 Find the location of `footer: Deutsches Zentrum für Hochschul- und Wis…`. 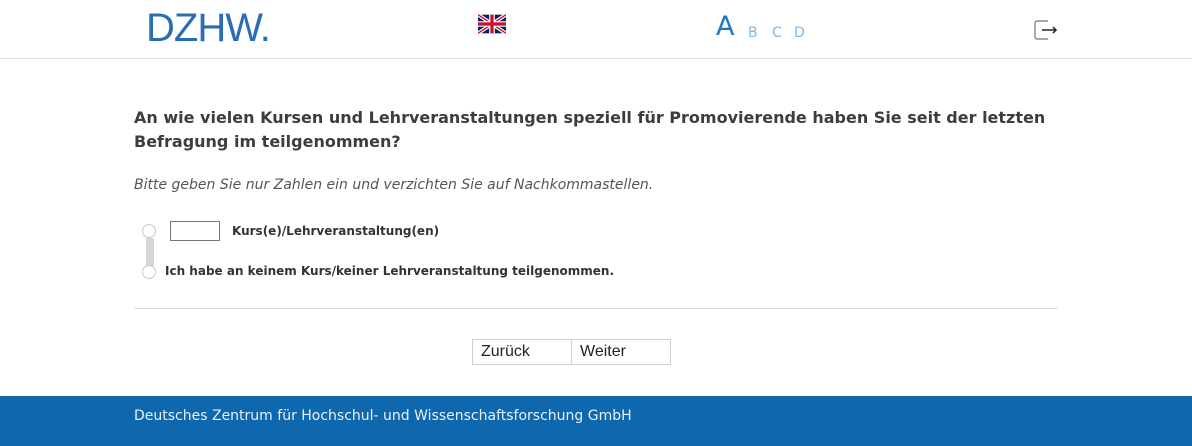

footer: Deutsches Zentrum für Hochschul- und Wis… is located at coordinates (596, 421).